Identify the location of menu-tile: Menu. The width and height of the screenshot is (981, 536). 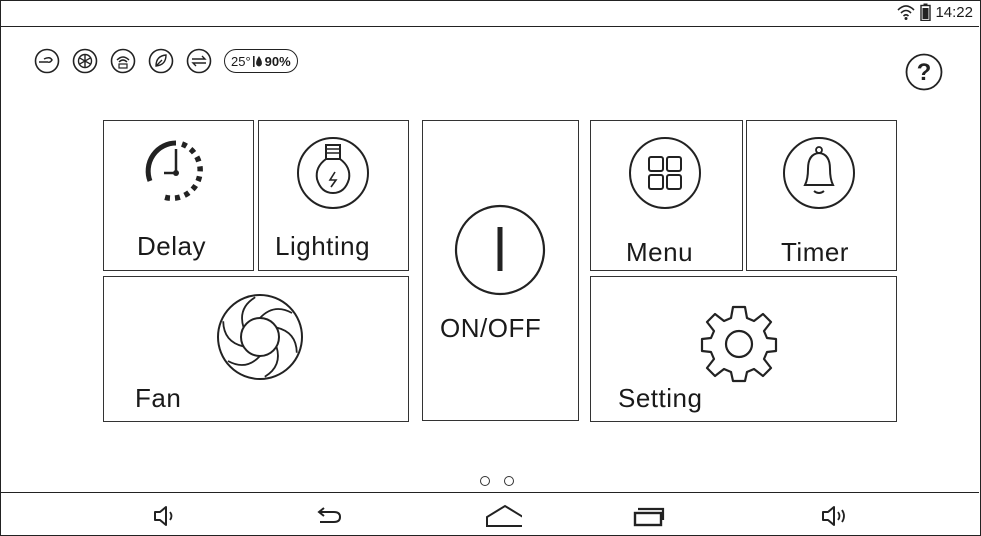
(666, 195).